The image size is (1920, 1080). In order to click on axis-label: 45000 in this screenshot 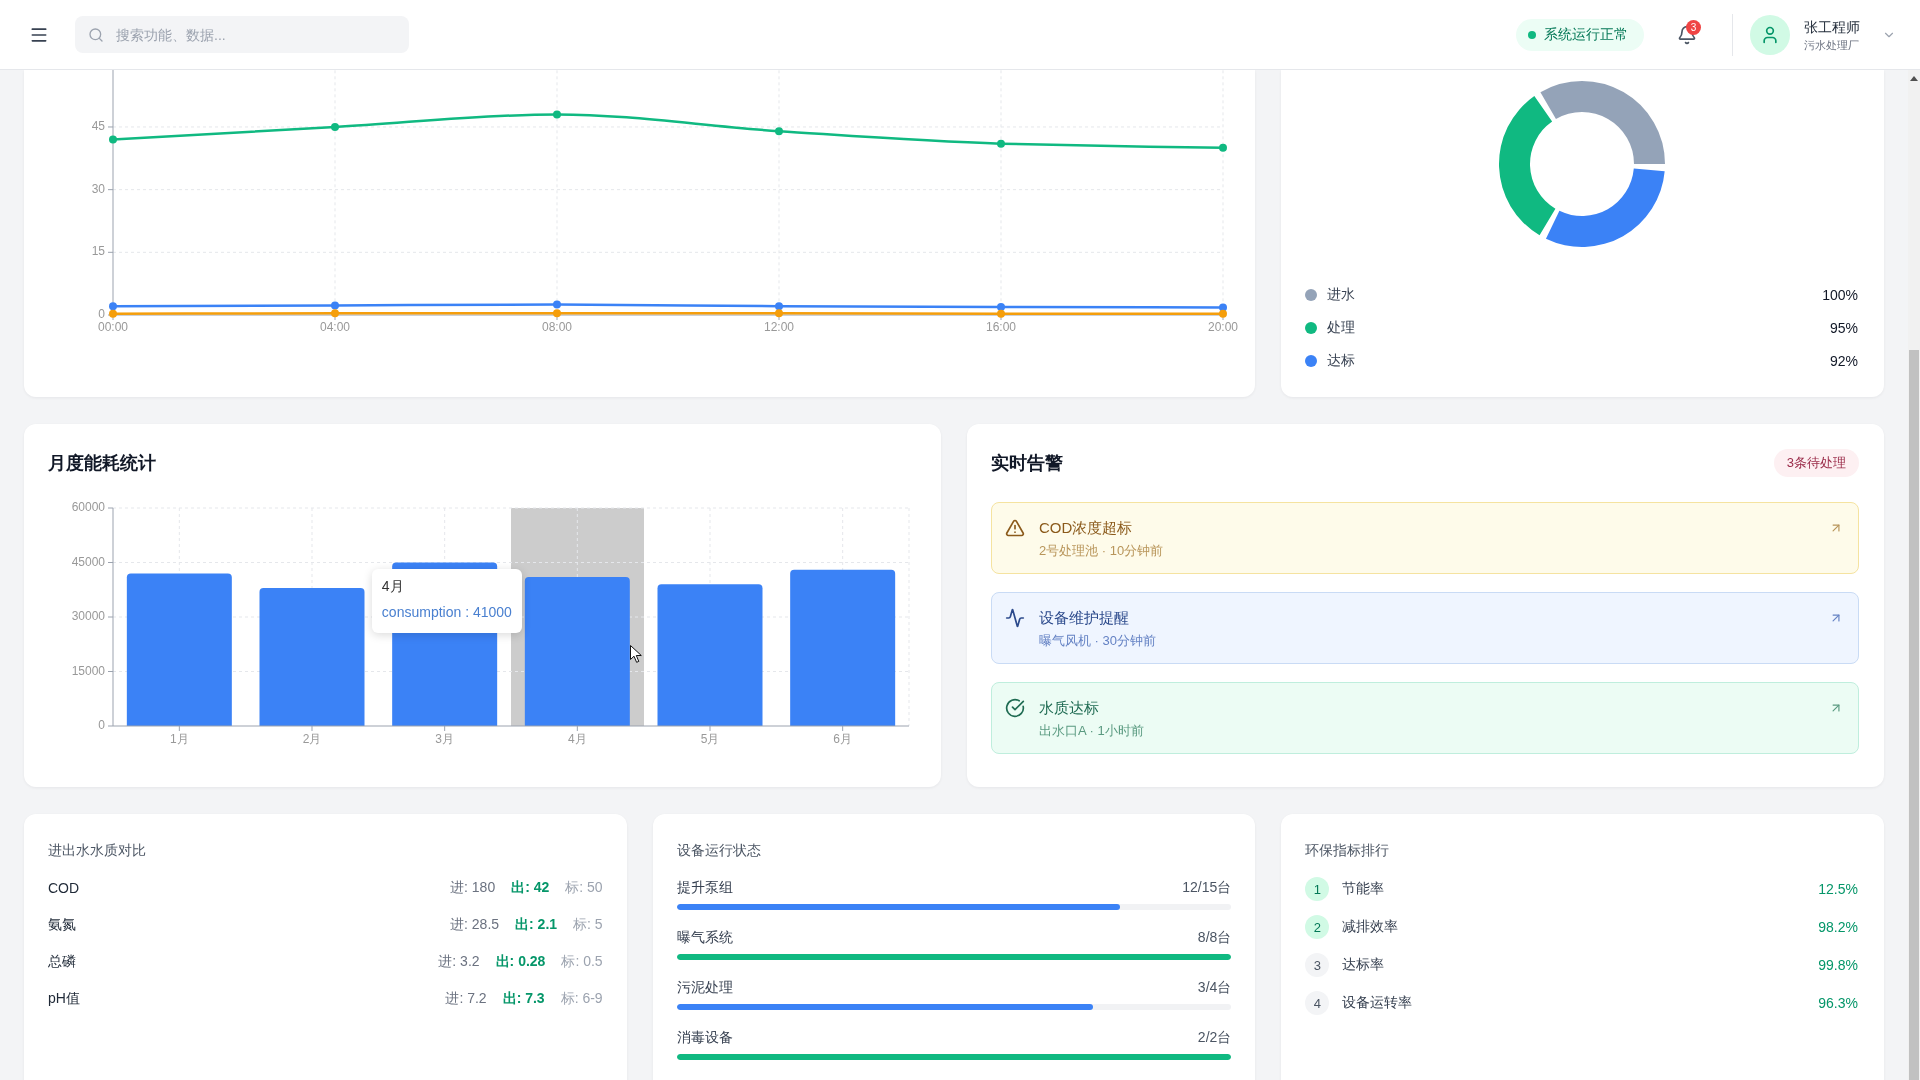, I will do `click(88, 561)`.